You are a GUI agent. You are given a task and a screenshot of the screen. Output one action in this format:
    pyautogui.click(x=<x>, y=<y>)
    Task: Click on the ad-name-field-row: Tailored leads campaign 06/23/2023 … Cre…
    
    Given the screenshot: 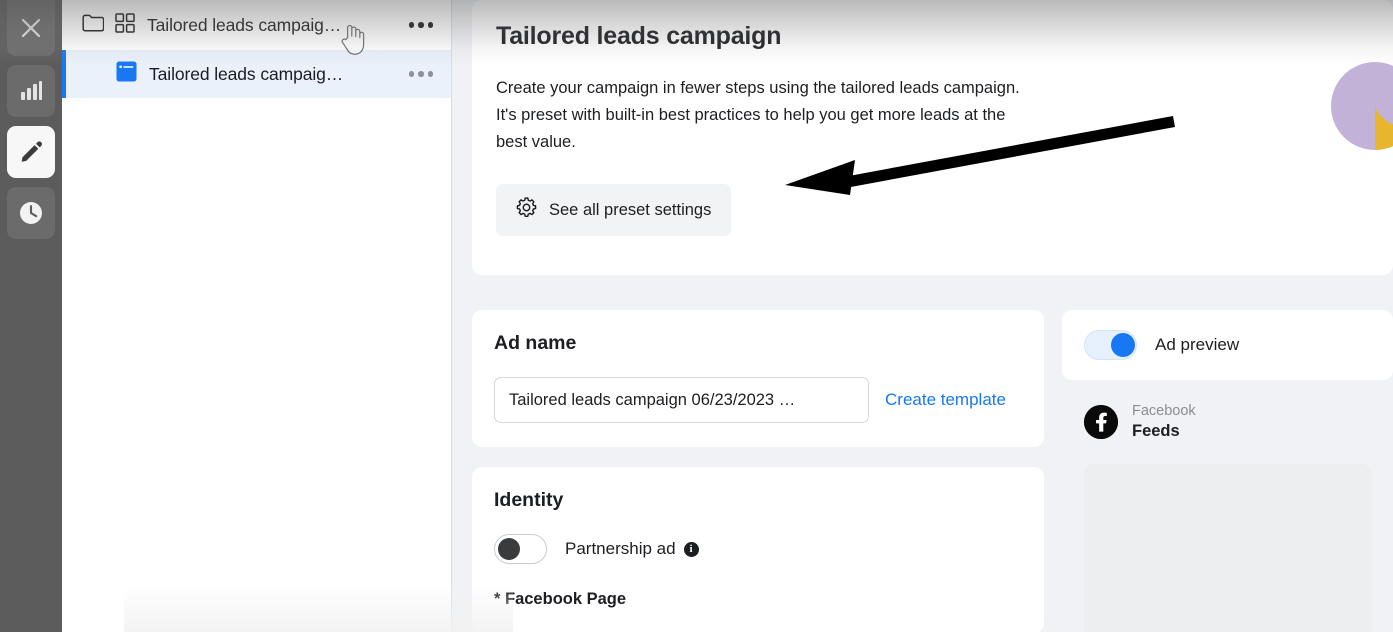 What is the action you would take?
    pyautogui.click(x=758, y=400)
    